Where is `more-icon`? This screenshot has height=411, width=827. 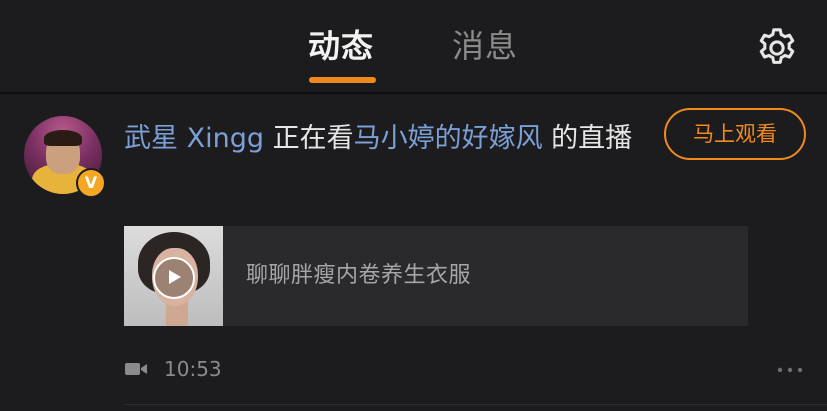 more-icon is located at coordinates (790, 370).